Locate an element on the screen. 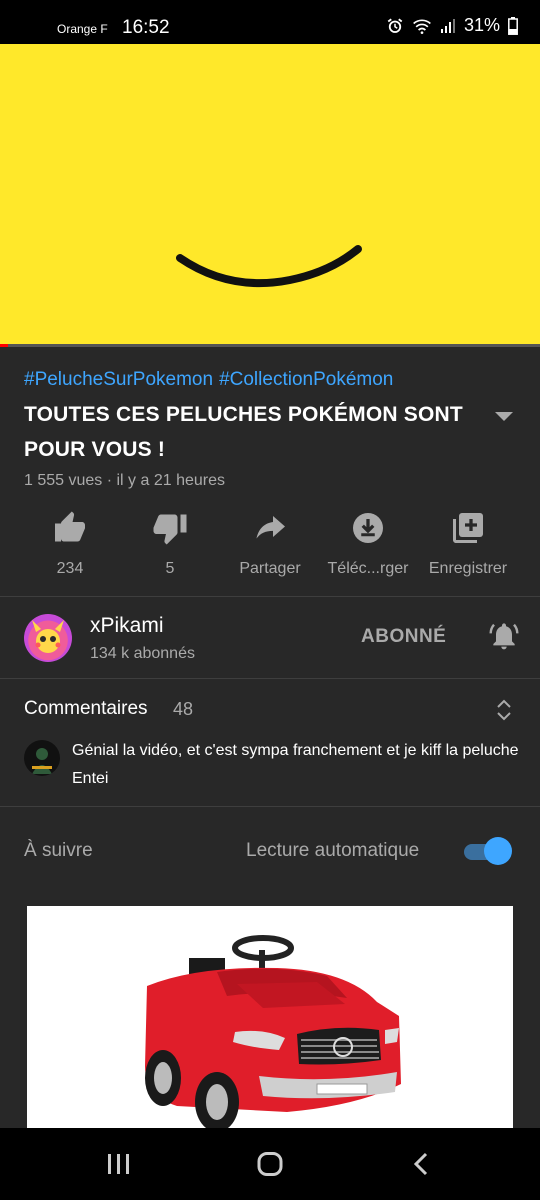 This screenshot has height=1200, width=540. avatar-art is located at coordinates (48, 636).